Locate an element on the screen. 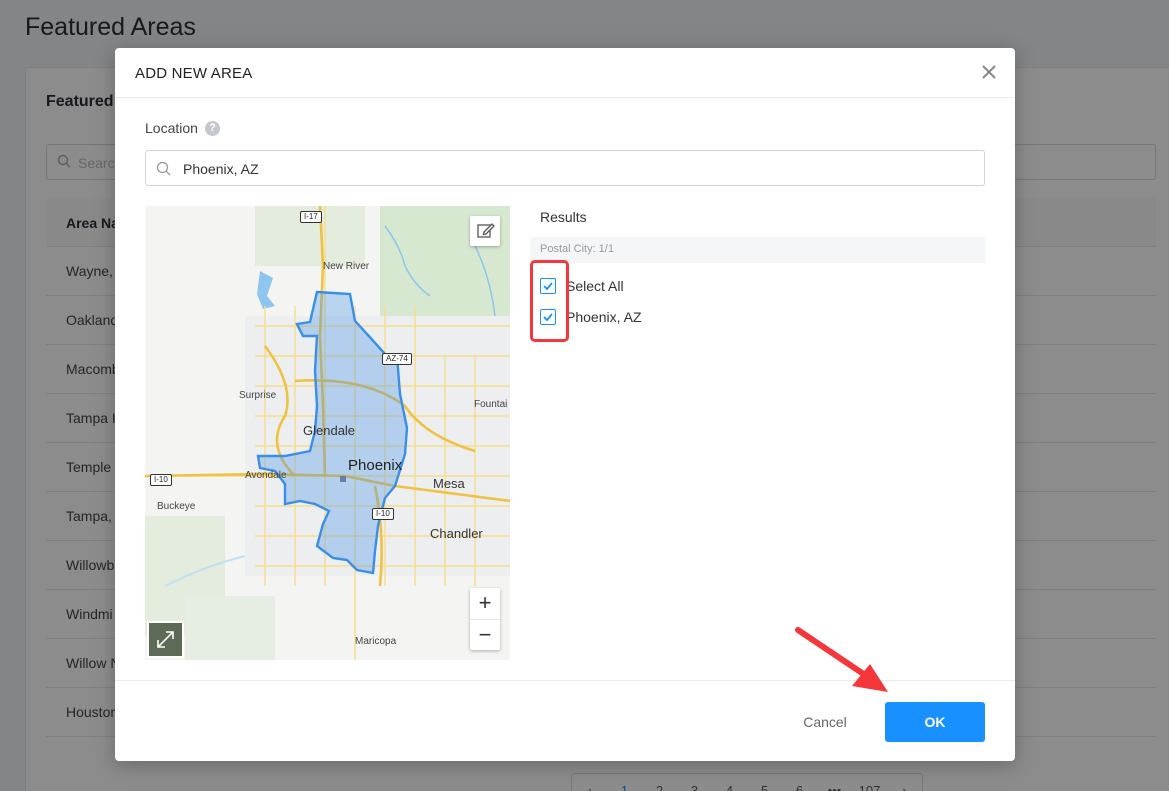 The height and width of the screenshot is (791, 1169). map-label-mesa: Mesa is located at coordinates (449, 483).